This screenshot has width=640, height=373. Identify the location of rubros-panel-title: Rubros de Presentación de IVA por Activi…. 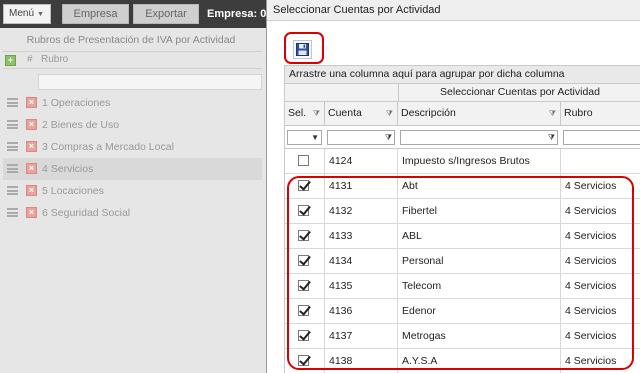
(131, 40).